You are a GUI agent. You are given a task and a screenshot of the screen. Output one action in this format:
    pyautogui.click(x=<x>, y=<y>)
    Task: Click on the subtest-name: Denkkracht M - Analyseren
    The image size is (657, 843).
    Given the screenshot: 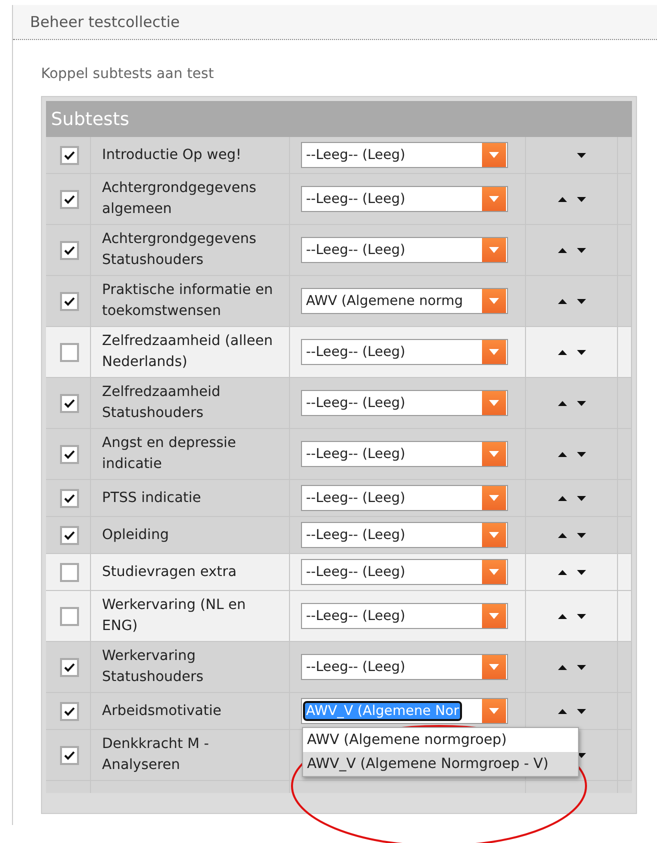 What is the action you would take?
    pyautogui.click(x=155, y=755)
    